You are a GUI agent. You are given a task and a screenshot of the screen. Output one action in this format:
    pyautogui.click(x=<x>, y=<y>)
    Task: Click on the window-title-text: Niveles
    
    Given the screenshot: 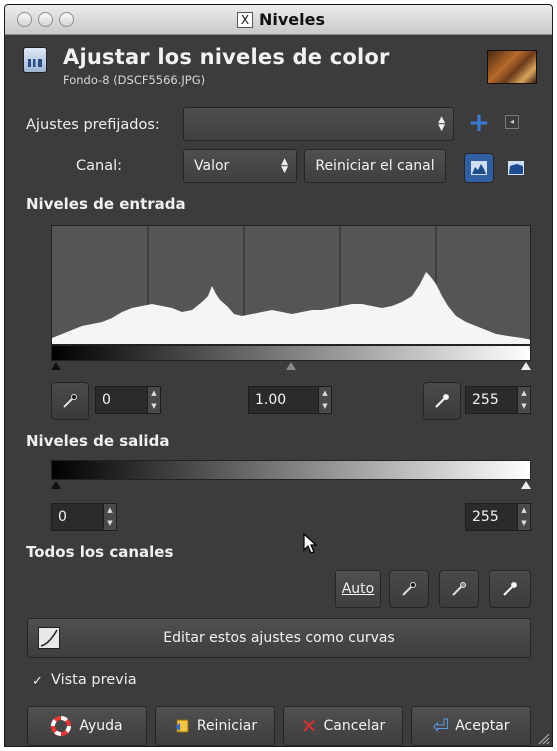 What is the action you would take?
    pyautogui.click(x=292, y=19)
    